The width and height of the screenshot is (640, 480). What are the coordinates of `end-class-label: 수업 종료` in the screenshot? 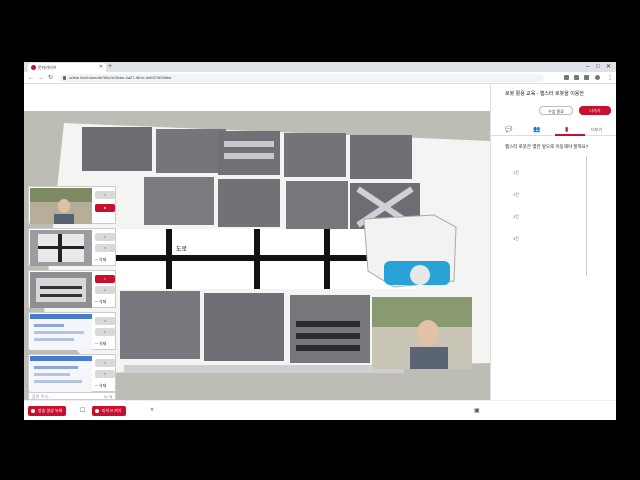 It's located at (556, 111).